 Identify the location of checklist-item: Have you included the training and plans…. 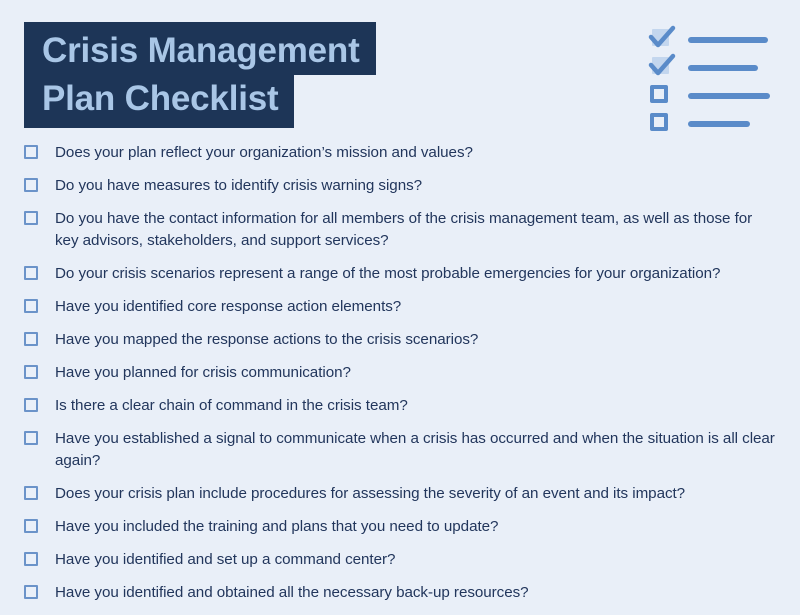
(400, 527).